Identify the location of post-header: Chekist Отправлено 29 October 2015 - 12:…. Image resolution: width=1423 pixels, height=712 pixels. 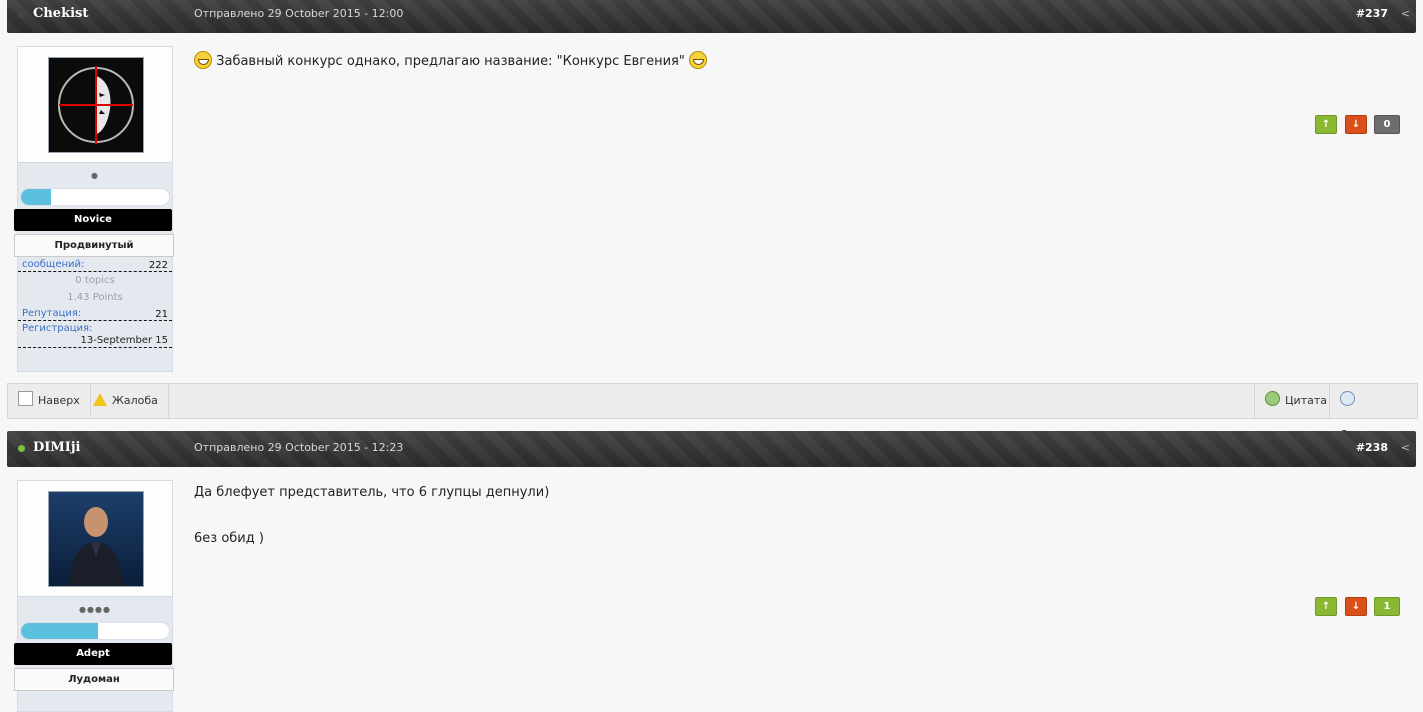
(711, 16).